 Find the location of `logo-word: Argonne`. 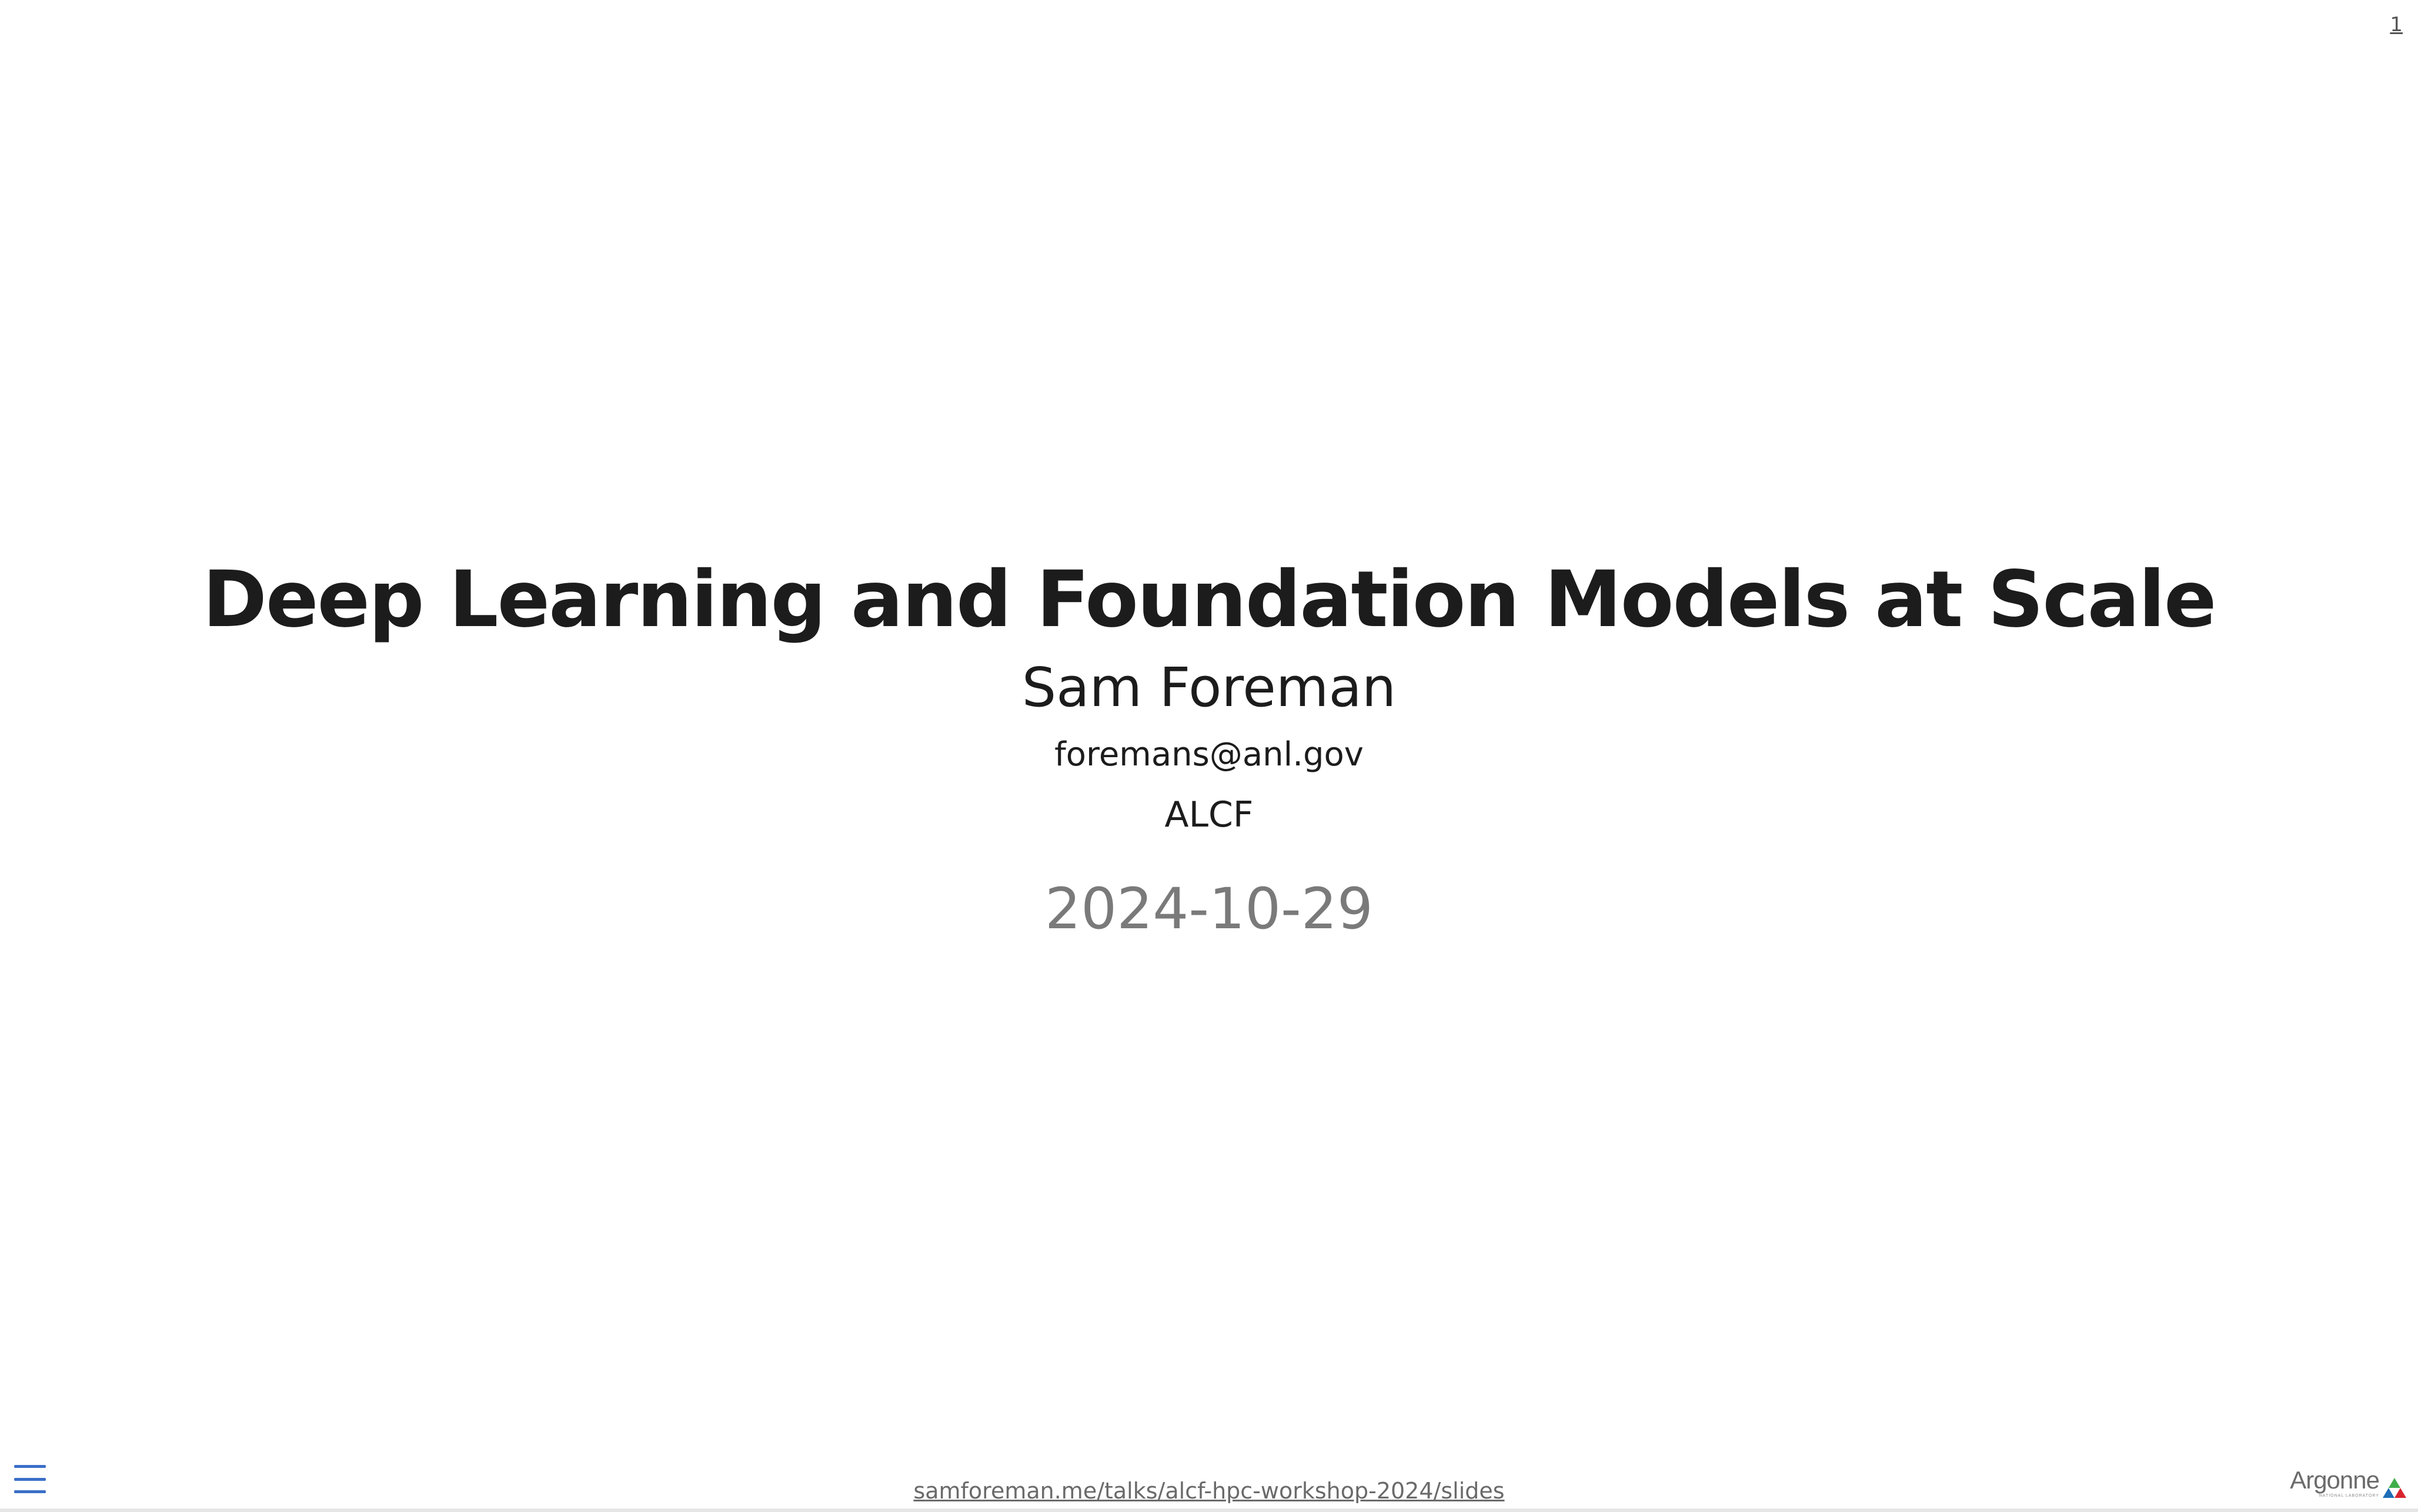

logo-word: Argonne is located at coordinates (2335, 1480).